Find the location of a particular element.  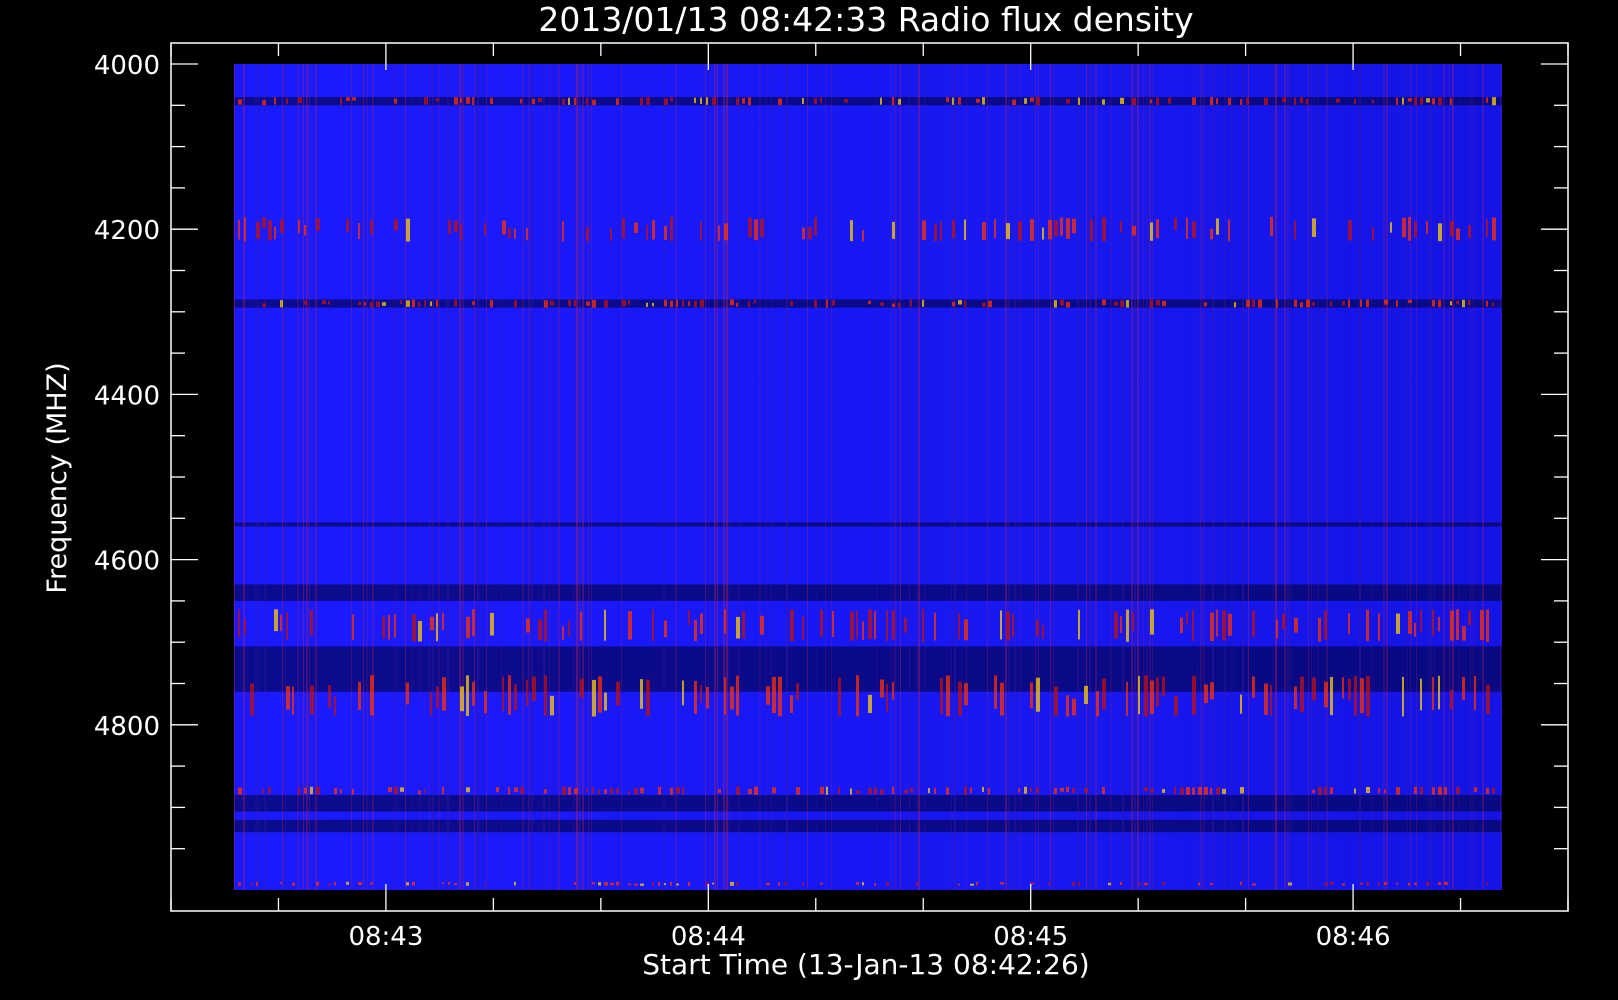

y-axis-label: Frequency (MHZ) is located at coordinates (57, 477).